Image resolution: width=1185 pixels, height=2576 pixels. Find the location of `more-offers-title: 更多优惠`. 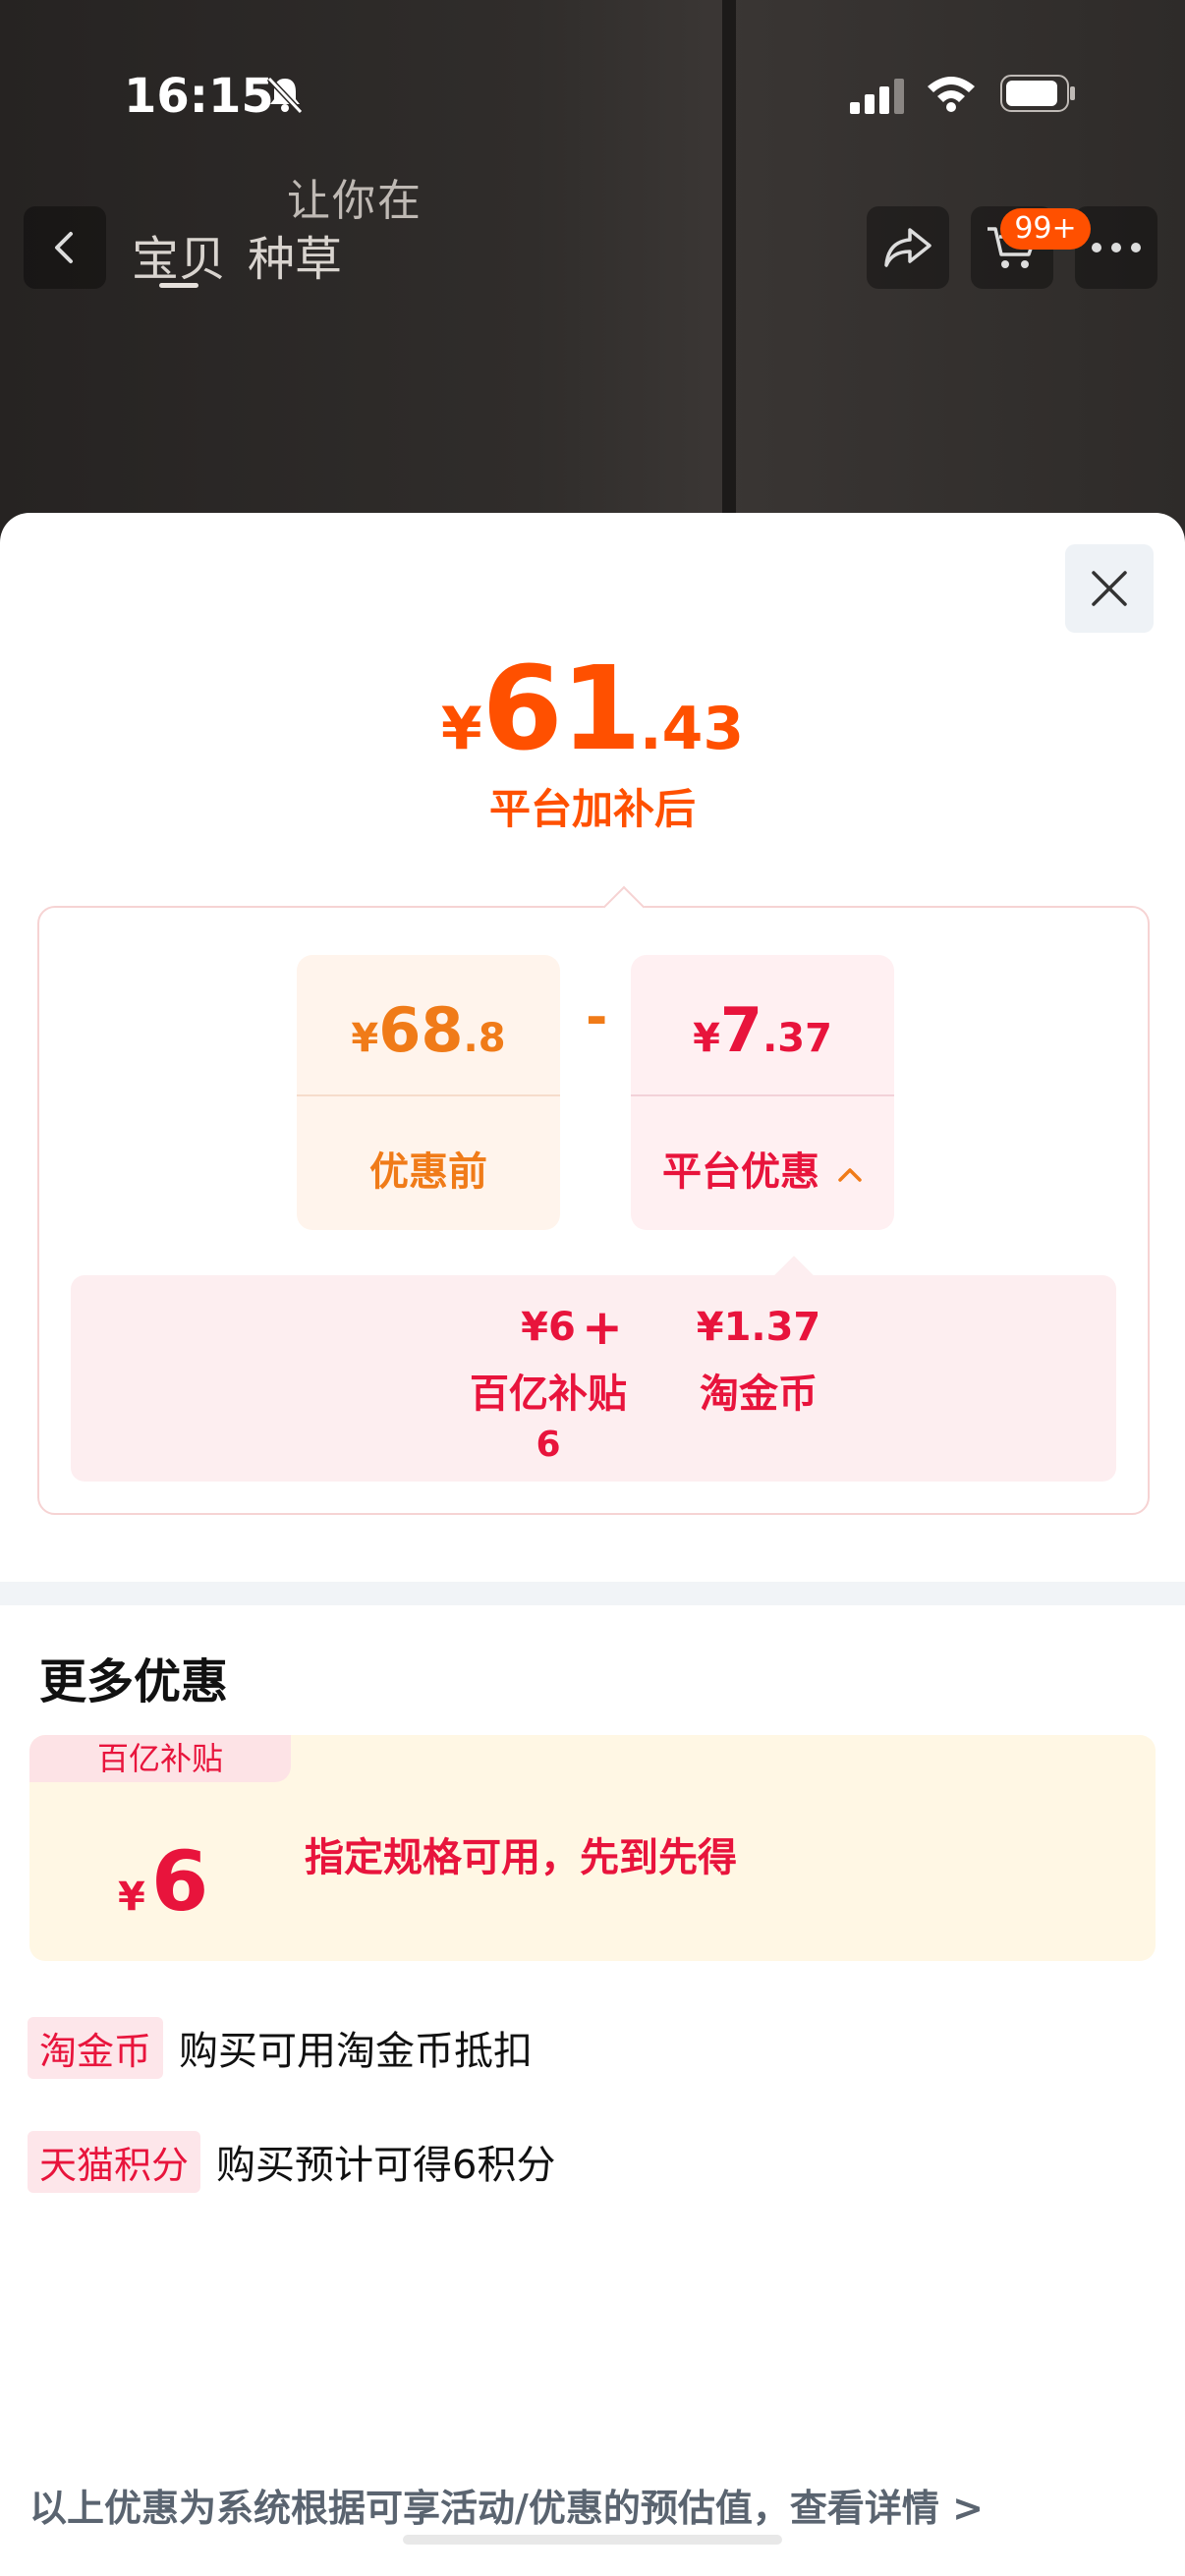

more-offers-title: 更多优惠 is located at coordinates (134, 1681).